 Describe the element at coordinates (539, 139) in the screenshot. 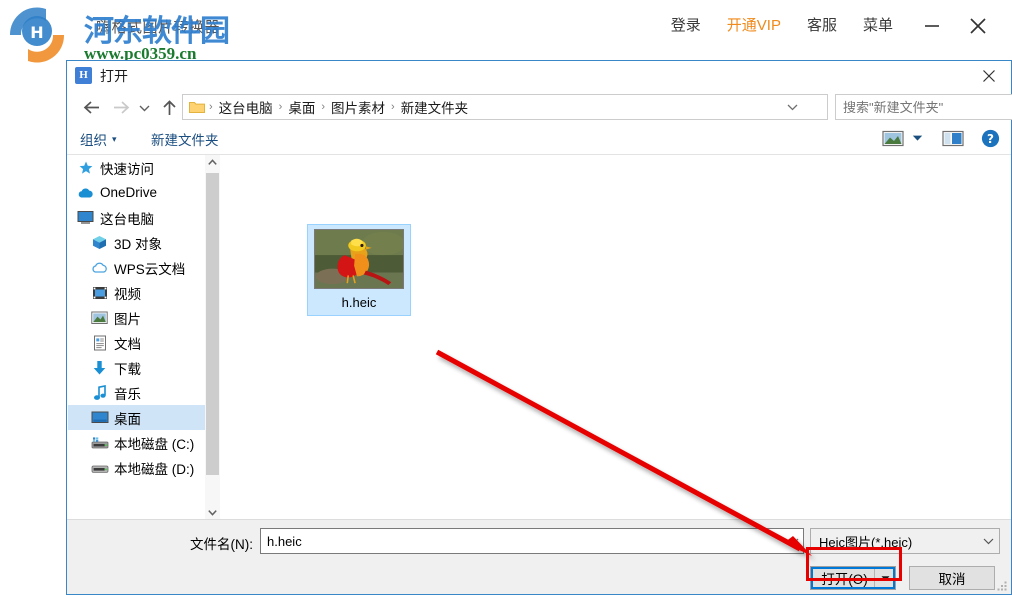

I see `dialog-toolbar: 组织 ▾ 新建文件夹 ?` at that location.